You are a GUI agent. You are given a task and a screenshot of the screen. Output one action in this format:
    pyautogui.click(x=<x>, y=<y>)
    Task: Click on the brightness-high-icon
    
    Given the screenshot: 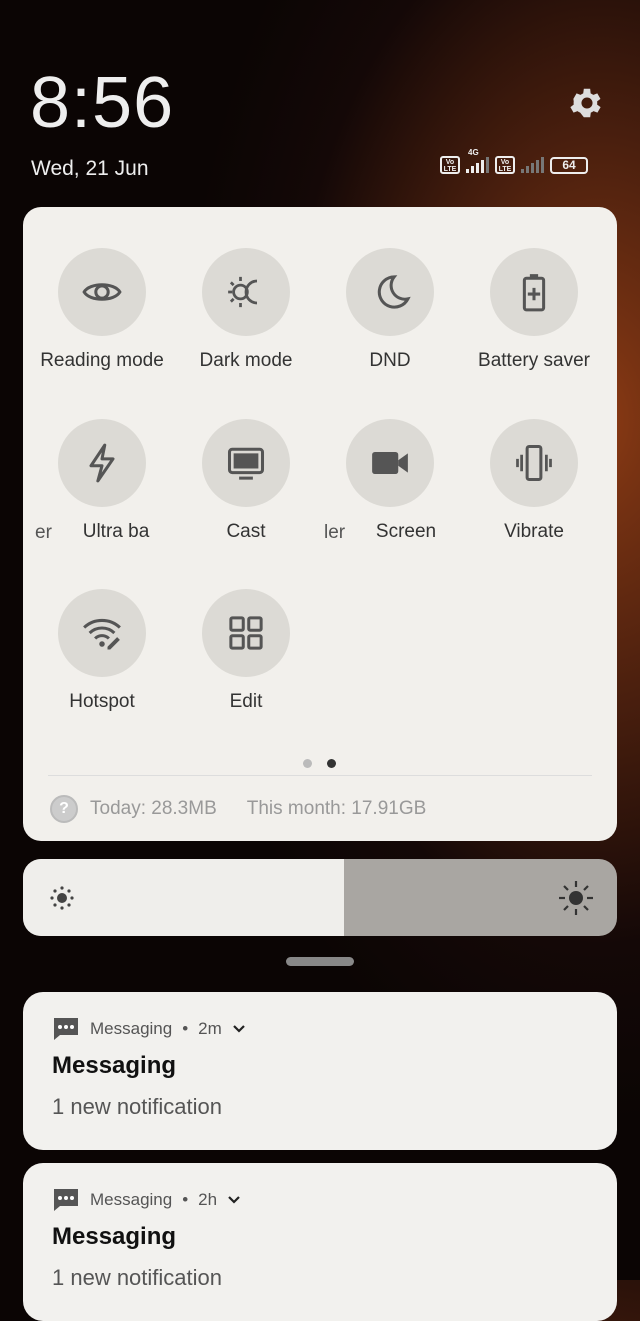 What is the action you would take?
    pyautogui.click(x=576, y=898)
    